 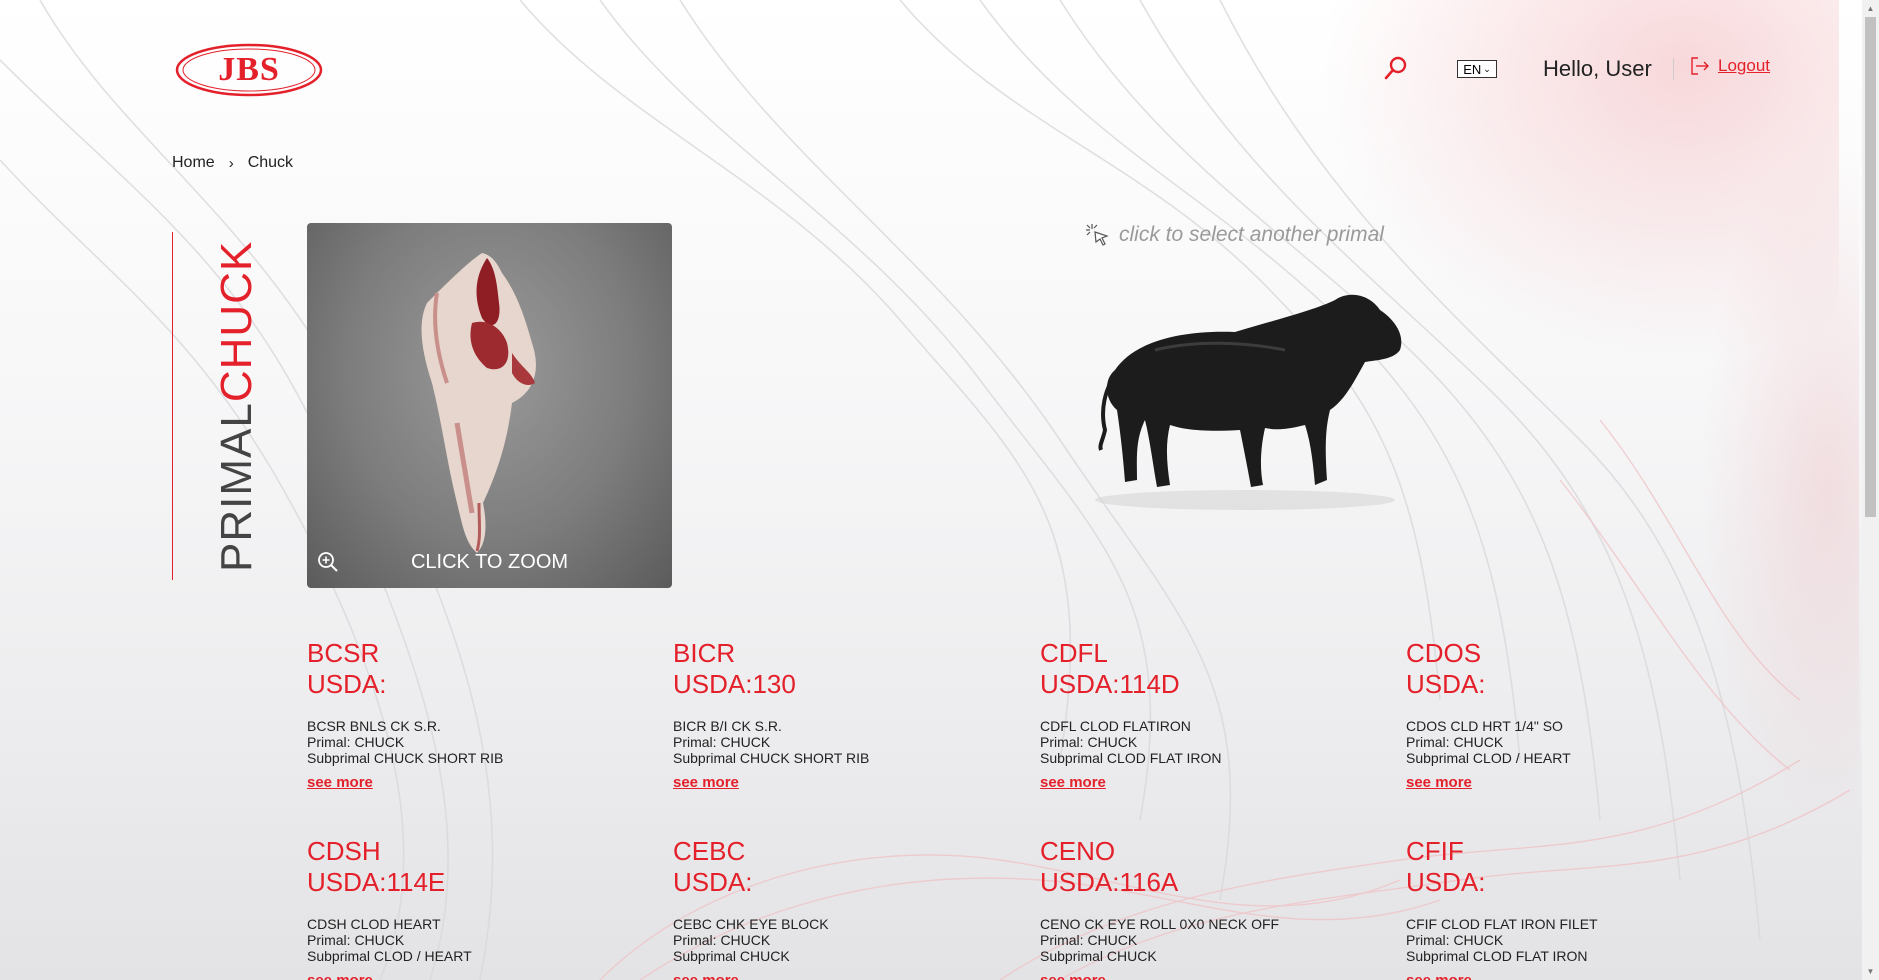 I want to click on breadcrumb: Home › Chuck, so click(x=232, y=163).